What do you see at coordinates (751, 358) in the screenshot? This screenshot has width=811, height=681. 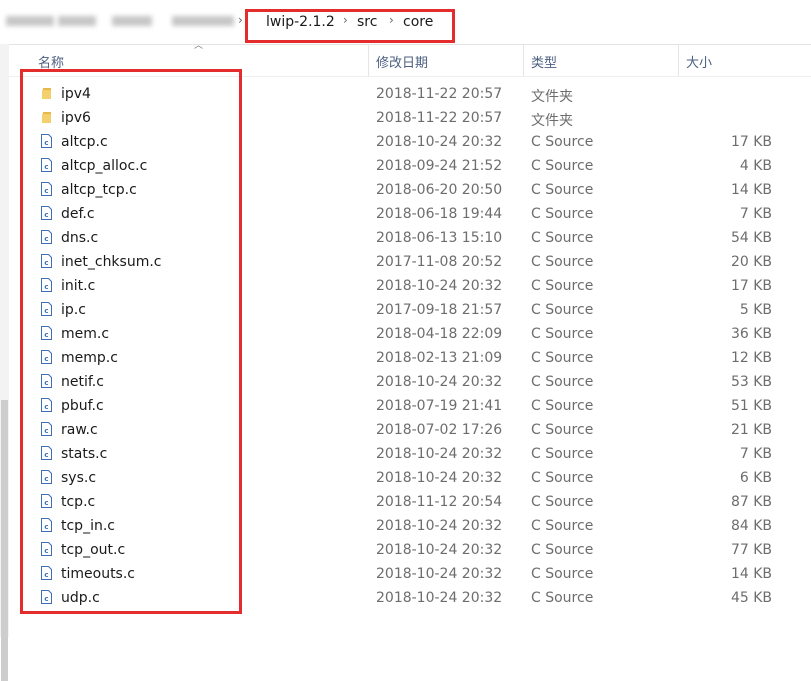 I see `file-size: 12 KB` at bounding box center [751, 358].